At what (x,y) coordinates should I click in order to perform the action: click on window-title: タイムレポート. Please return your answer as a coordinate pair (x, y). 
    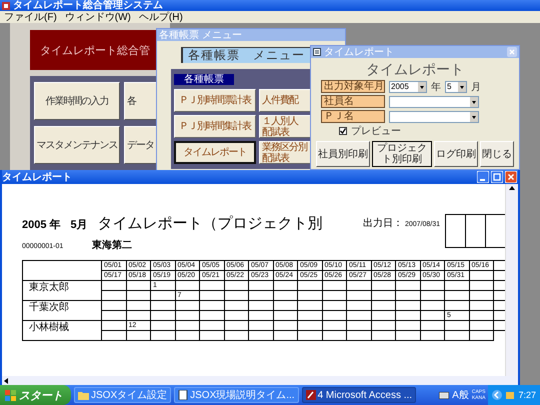
    Looking at the image, I should click on (37, 177).